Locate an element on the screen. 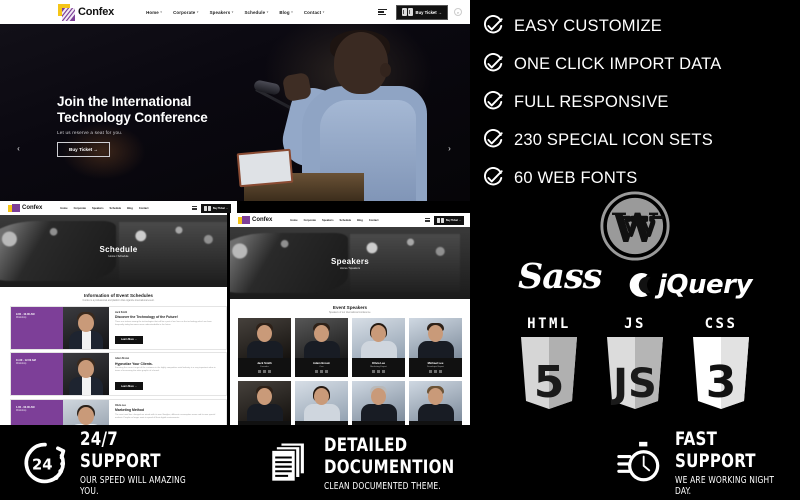  nav-item-home: Home ▾ is located at coordinates (154, 12).